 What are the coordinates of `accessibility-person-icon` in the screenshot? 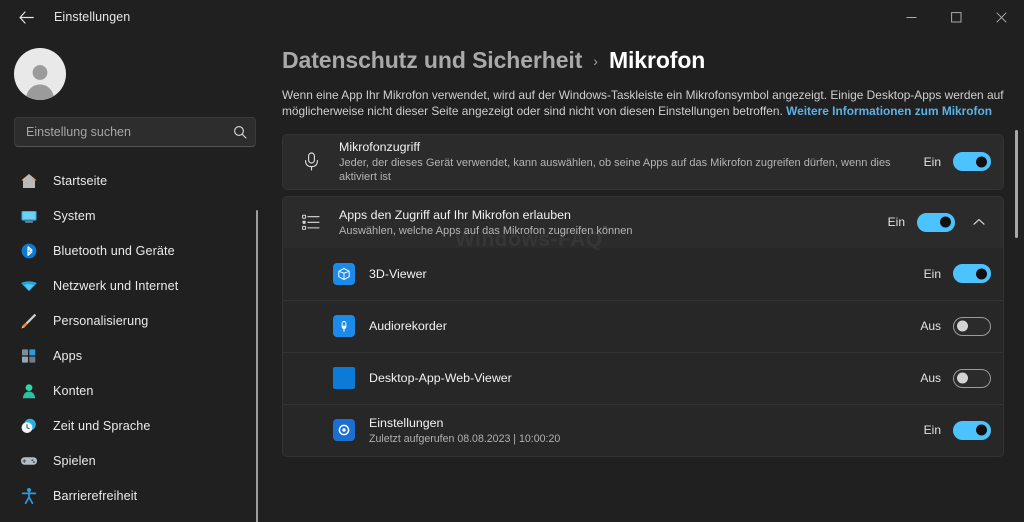 It's located at (29, 496).